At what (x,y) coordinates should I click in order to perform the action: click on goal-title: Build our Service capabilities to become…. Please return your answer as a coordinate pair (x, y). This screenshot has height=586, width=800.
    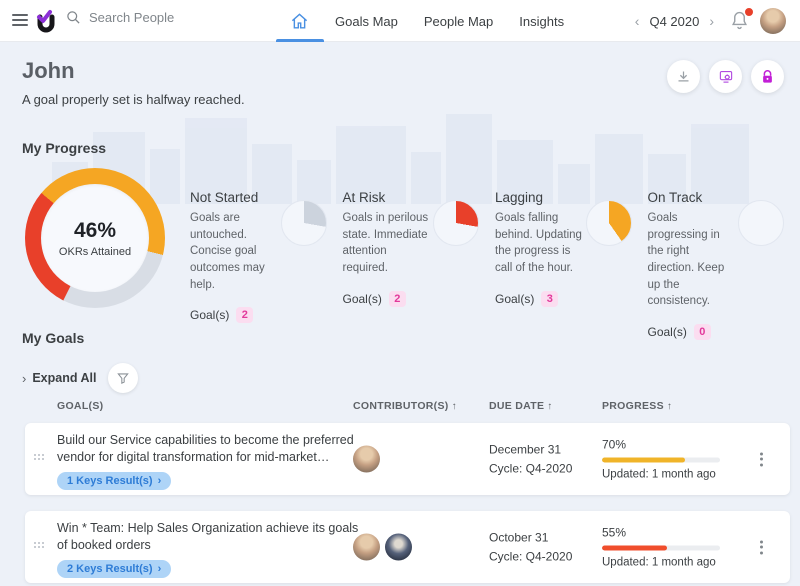
    Looking at the image, I should click on (205, 448).